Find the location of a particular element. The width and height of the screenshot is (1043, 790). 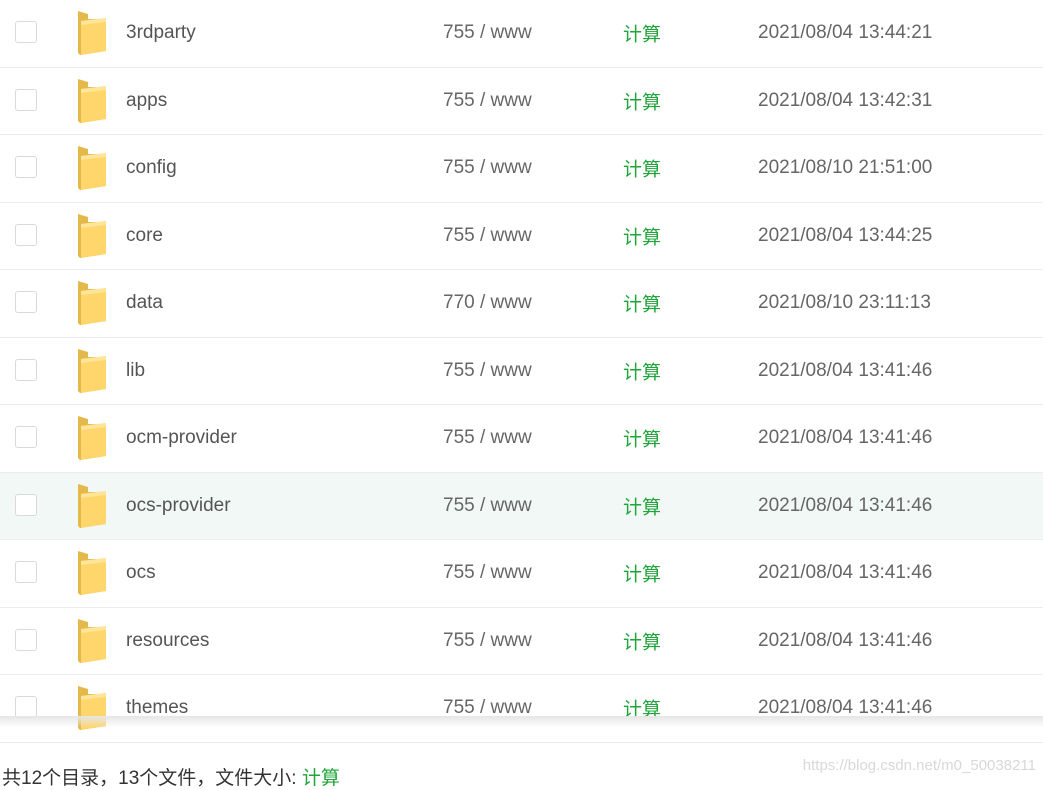

file-row: ocs 755 / www 计算 2021/08/04 13:41:46 is located at coordinates (521, 574).